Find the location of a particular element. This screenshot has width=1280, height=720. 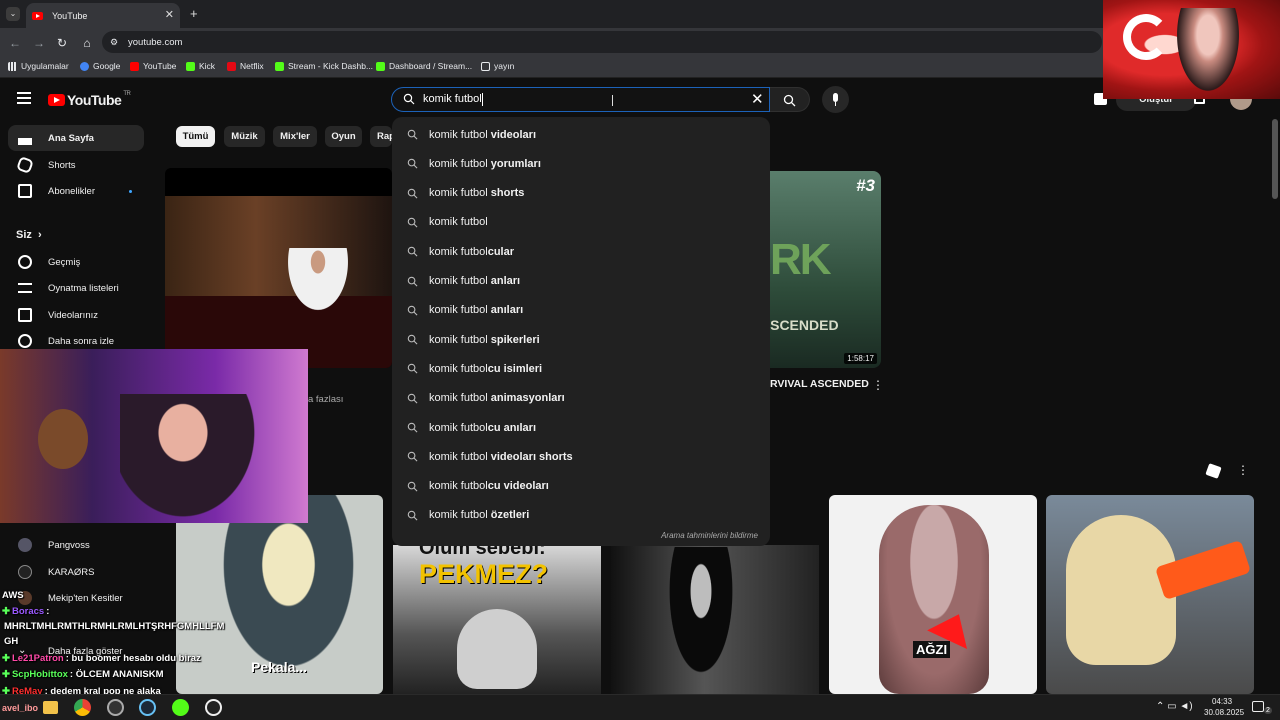

chip-all: Tümü is located at coordinates (195, 136).